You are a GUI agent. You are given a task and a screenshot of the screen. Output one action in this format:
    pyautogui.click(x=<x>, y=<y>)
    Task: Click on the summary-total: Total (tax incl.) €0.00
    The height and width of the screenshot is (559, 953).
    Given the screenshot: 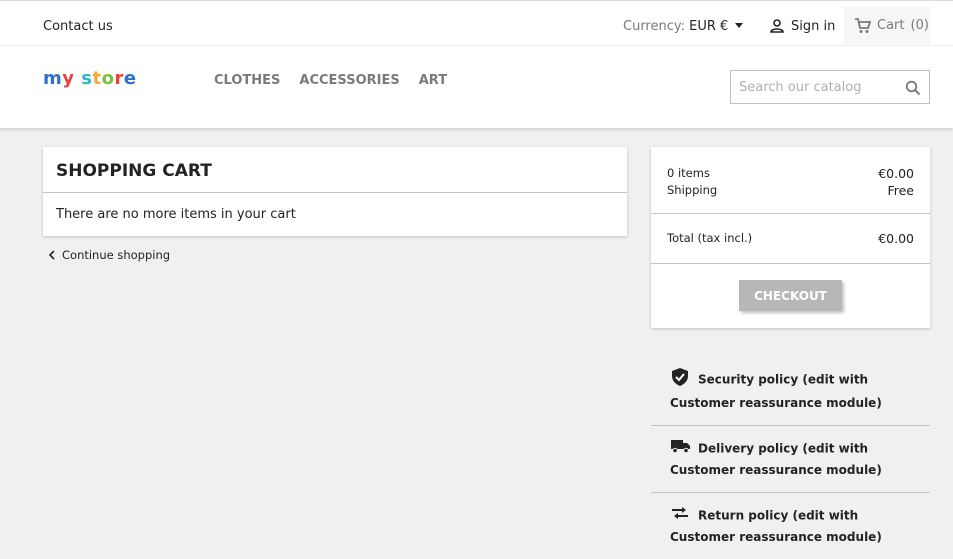 What is the action you would take?
    pyautogui.click(x=790, y=239)
    